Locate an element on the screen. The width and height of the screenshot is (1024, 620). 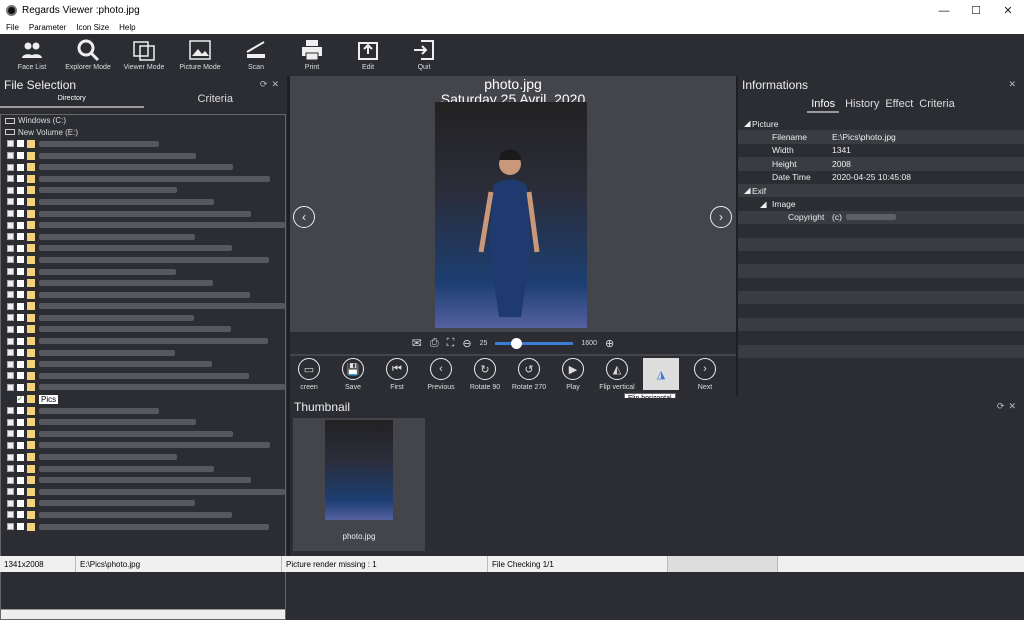
explorer-mode-button: Explorer Mode is located at coordinates (88, 55).